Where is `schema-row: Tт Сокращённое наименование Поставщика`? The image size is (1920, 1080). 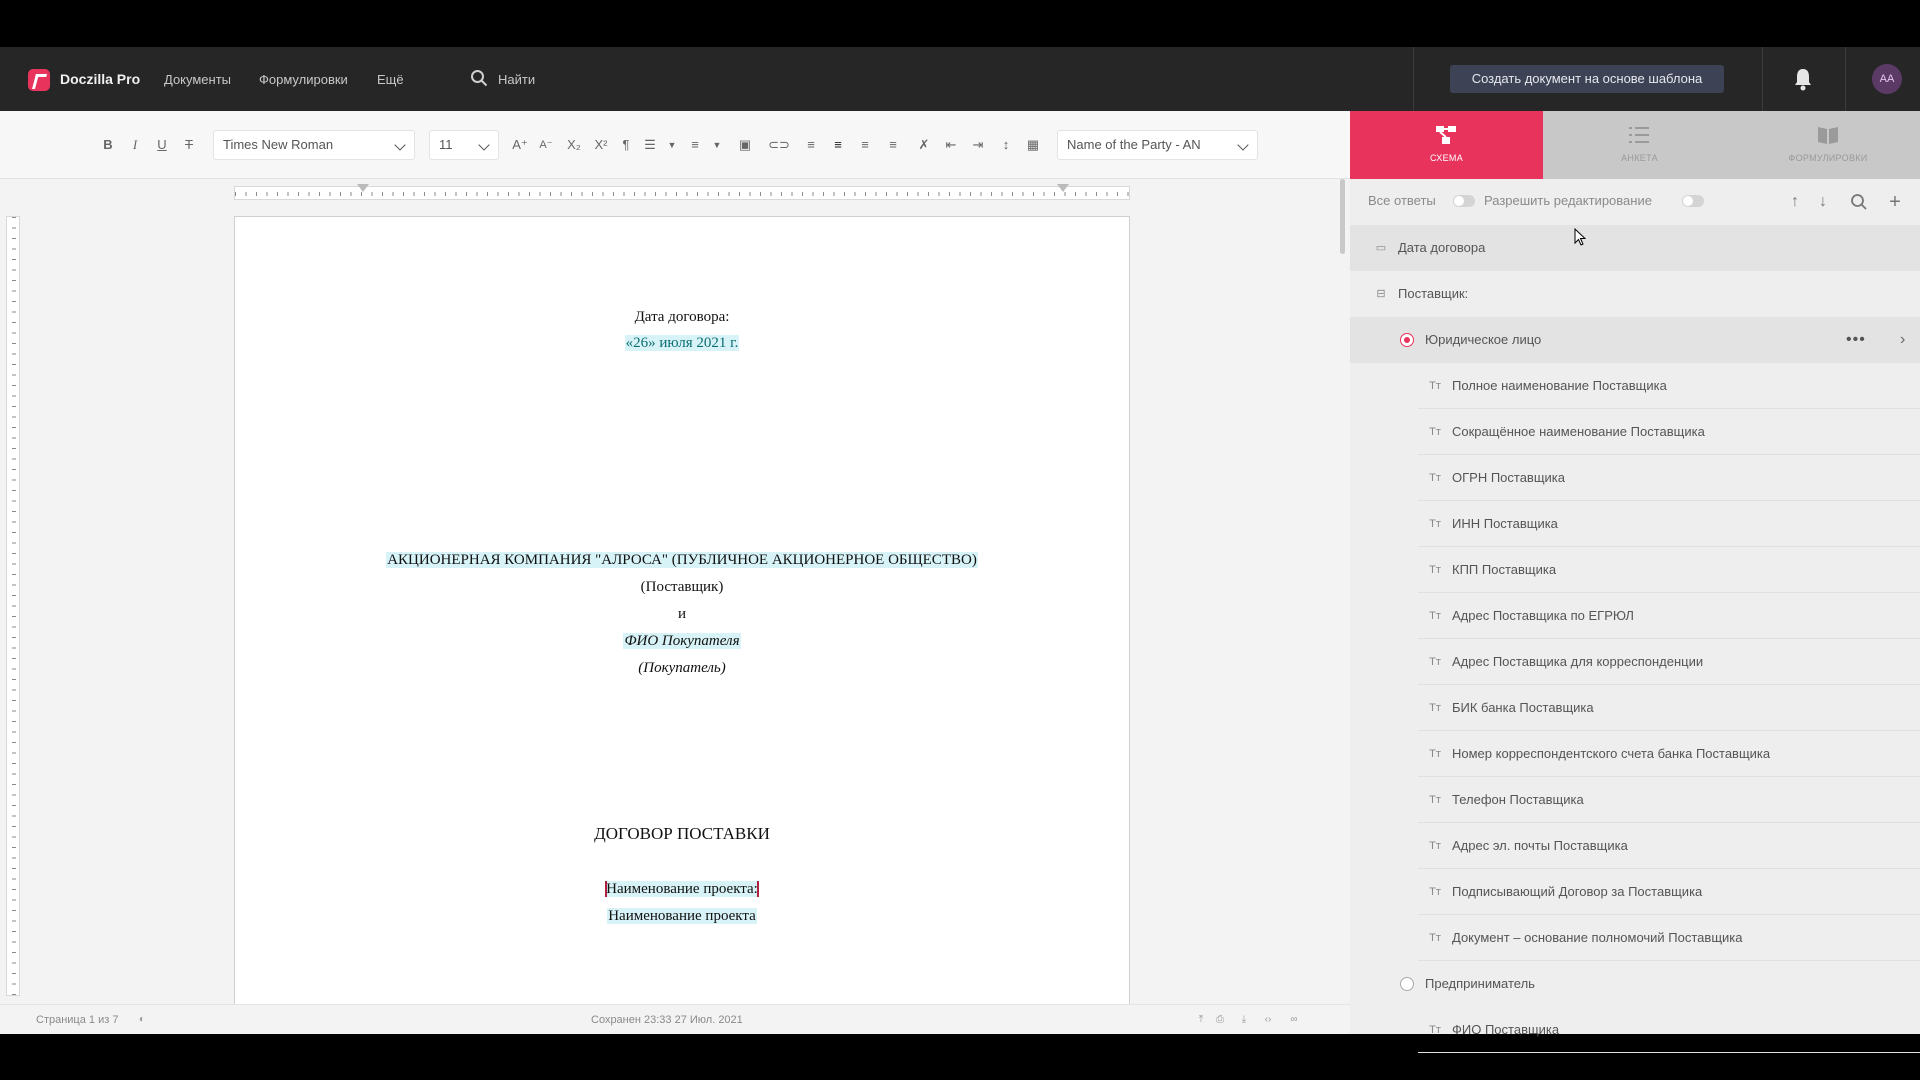
schema-row: Tт Сокращённое наименование Поставщика is located at coordinates (1635, 432).